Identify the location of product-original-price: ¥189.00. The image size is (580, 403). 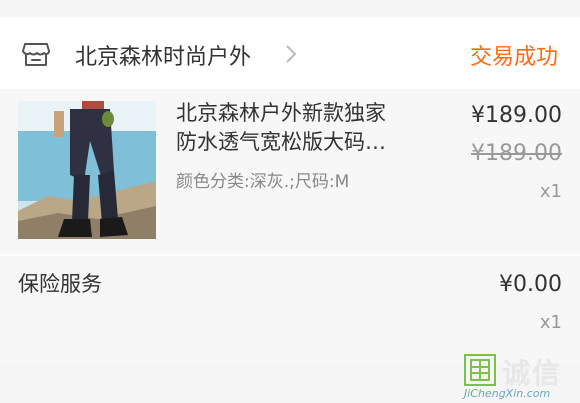
(516, 153).